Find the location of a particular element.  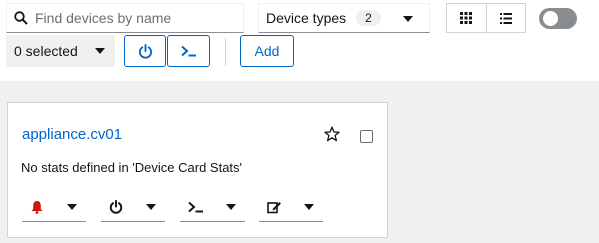

bulk-select-dropdown: 0 selected is located at coordinates (60, 51).